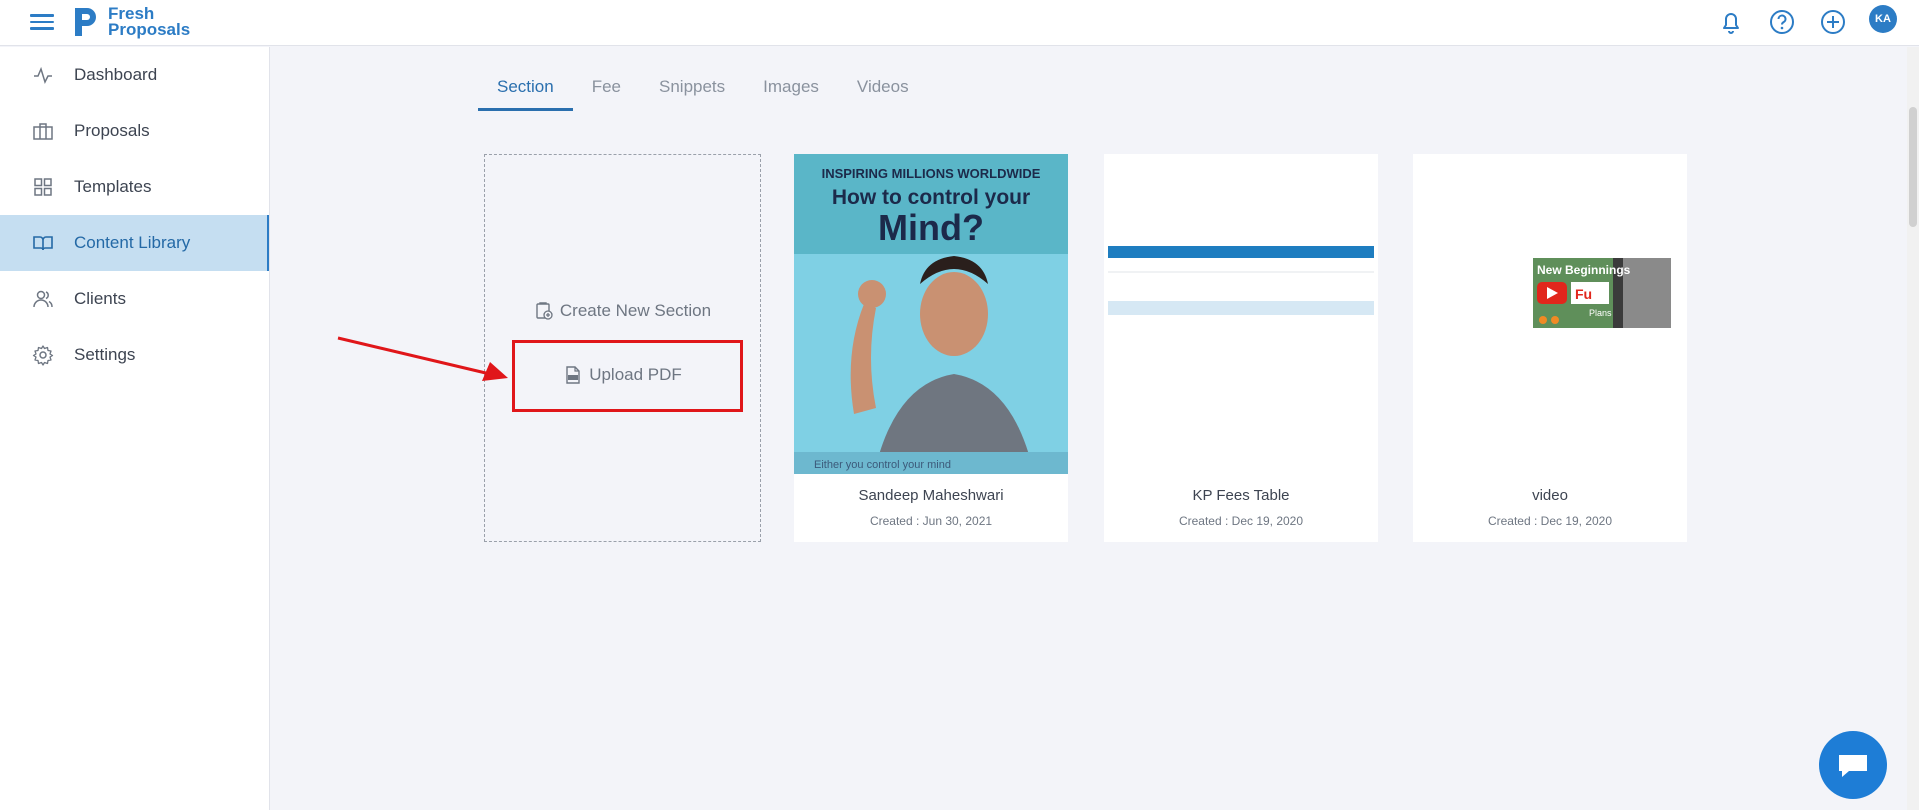 The height and width of the screenshot is (810, 1919). I want to click on logo-text: Fresh Proposals, so click(149, 22).